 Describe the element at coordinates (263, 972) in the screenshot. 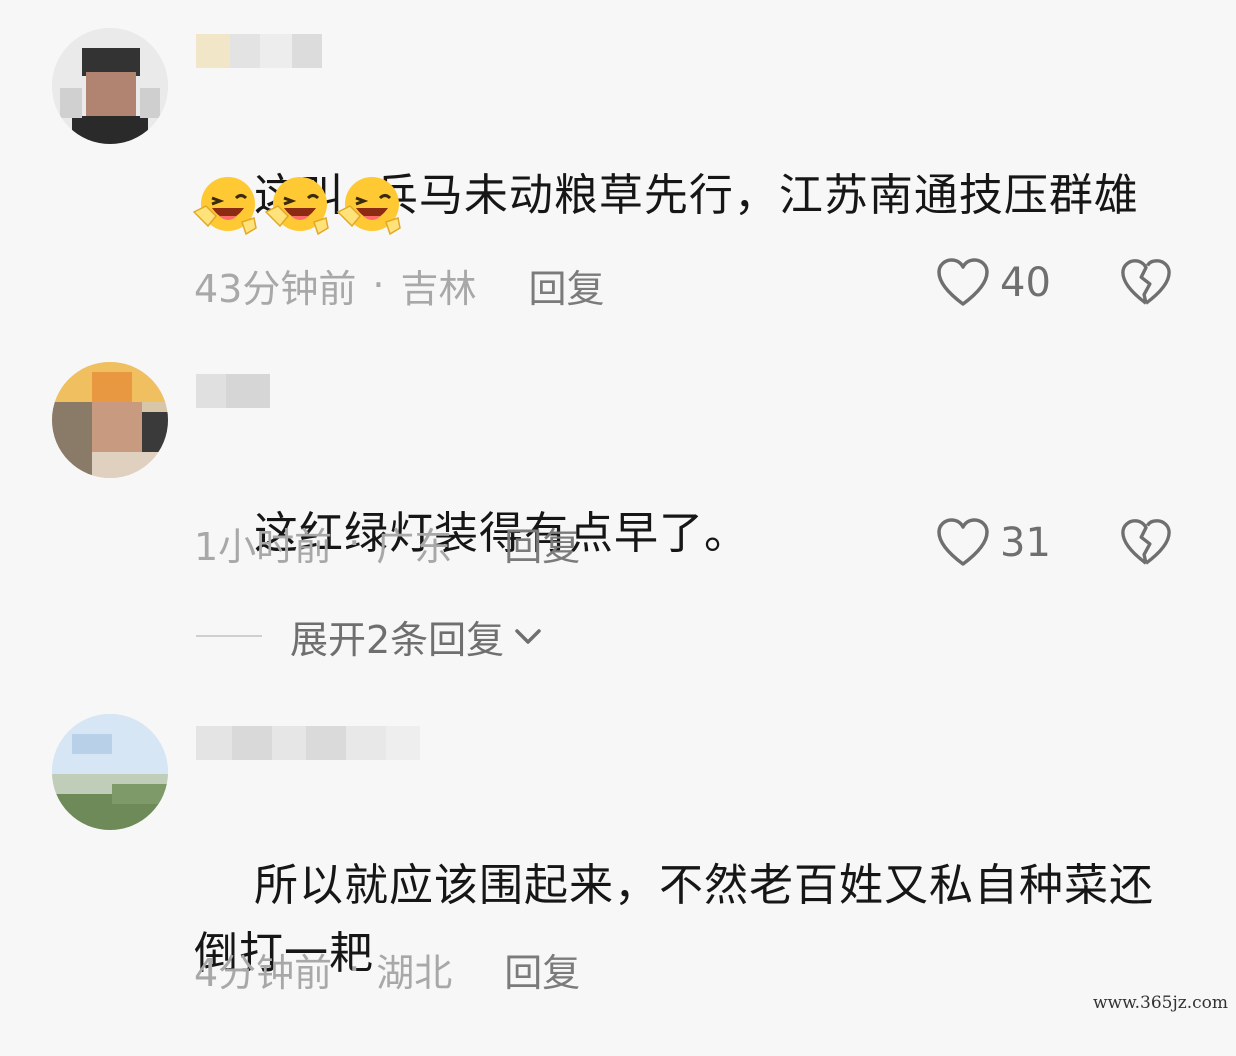

I see `timestamp: 4分钟前` at that location.